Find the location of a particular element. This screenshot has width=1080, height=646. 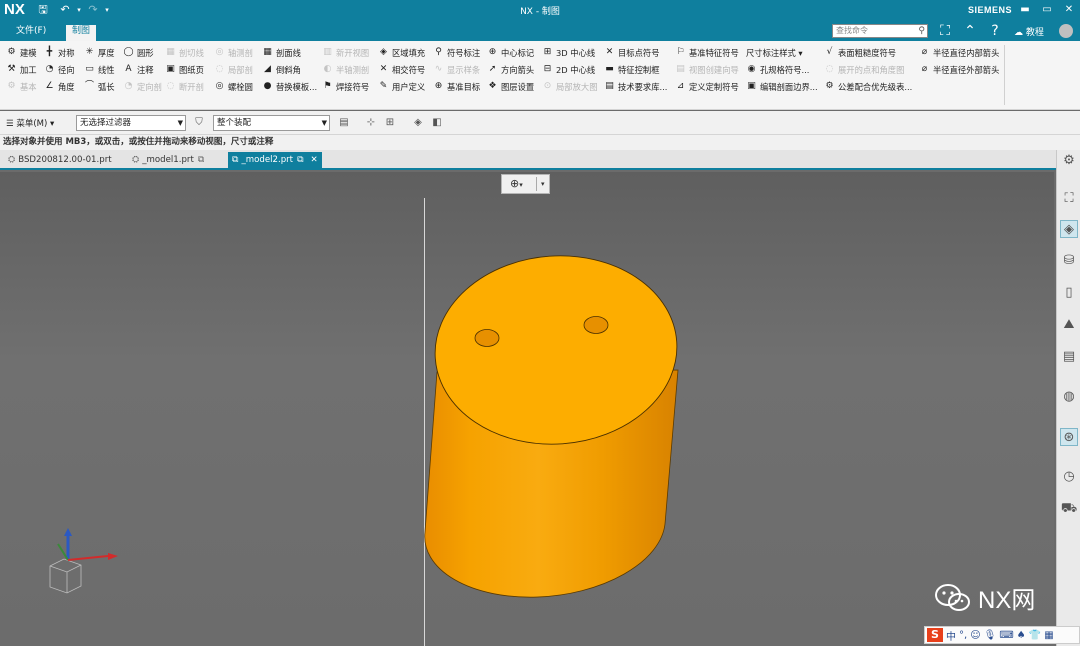

main-menu-button: ☰ 菜单(M) ▾ is located at coordinates (30, 123).